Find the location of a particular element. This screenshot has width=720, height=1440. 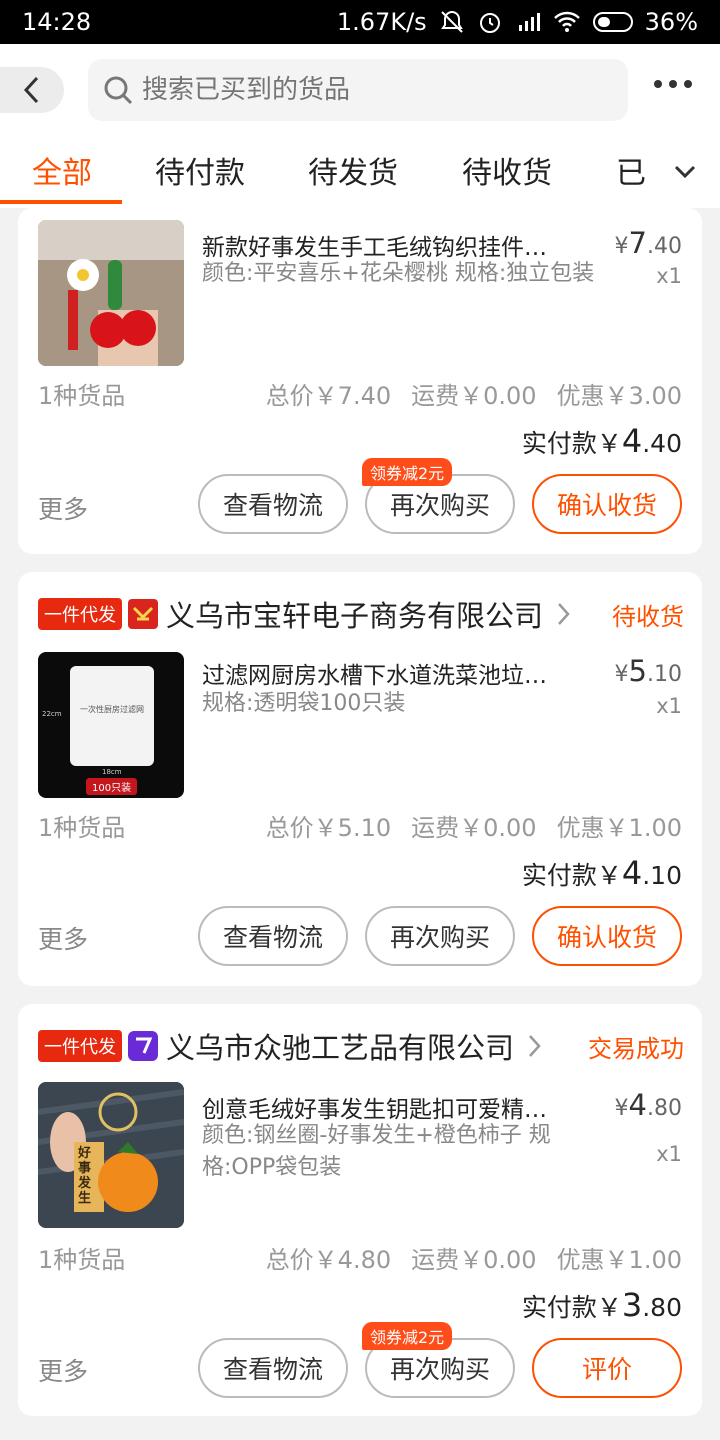

chevron-down-icon is located at coordinates (685, 172).